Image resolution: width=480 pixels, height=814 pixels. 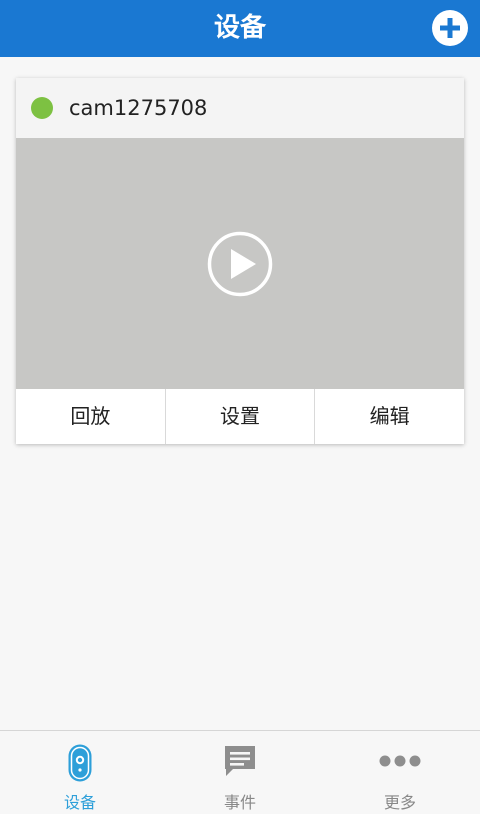 I want to click on playback-button: 回放, so click(x=90, y=416).